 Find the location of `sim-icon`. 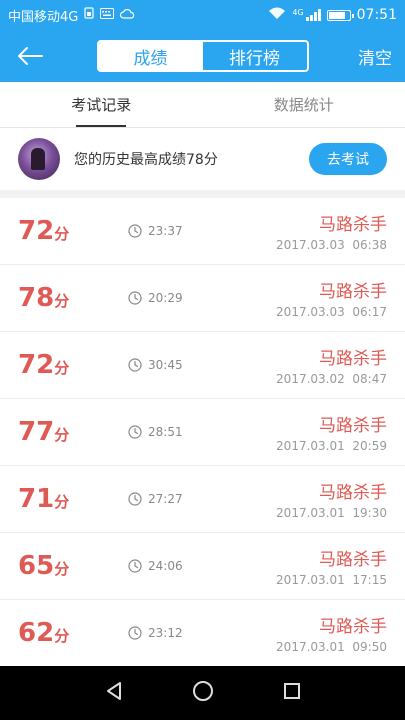

sim-icon is located at coordinates (89, 15).